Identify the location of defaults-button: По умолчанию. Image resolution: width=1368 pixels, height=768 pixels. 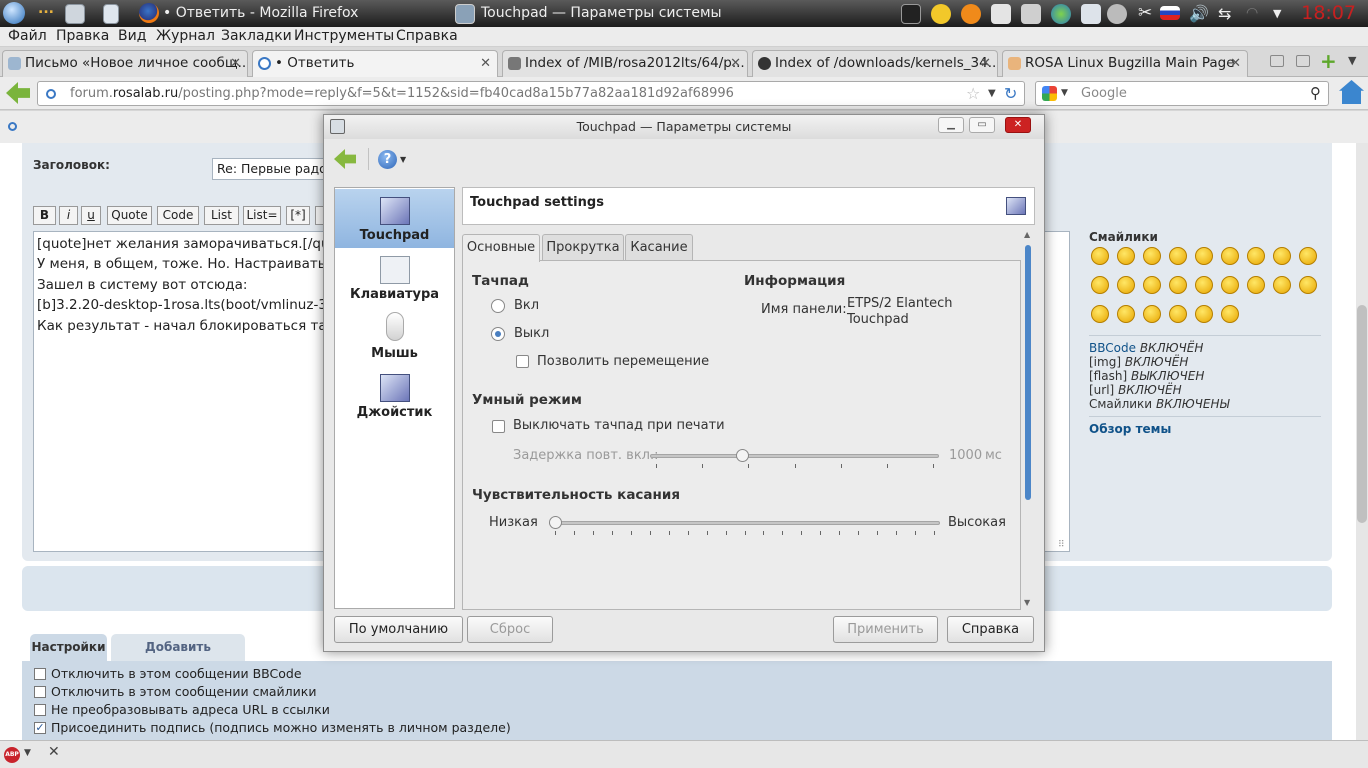
(398, 629).